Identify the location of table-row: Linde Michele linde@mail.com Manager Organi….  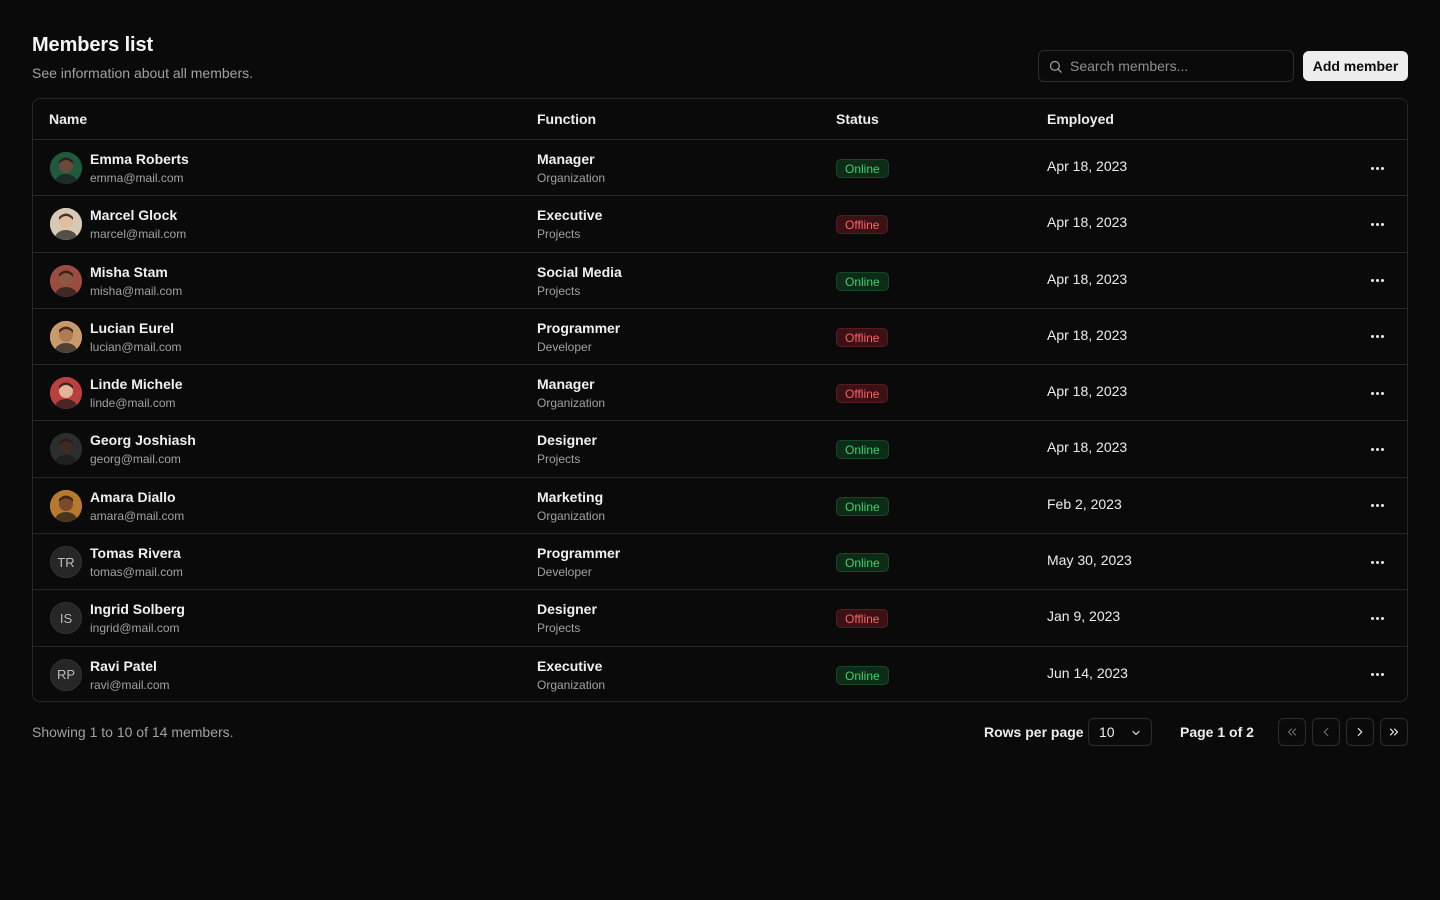
(720, 393).